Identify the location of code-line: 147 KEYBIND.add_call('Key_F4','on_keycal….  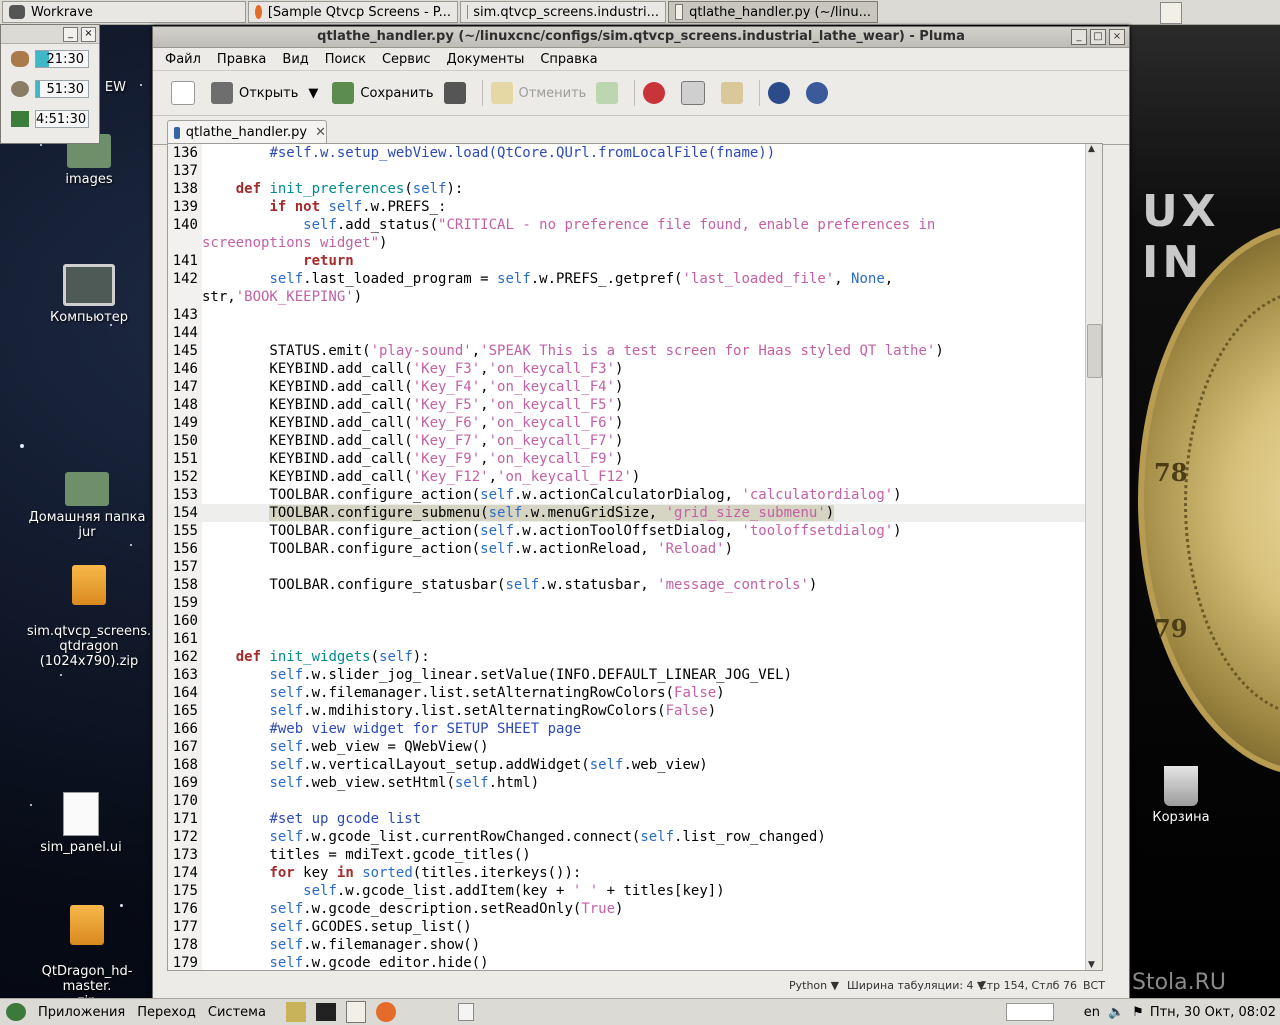
(634, 387).